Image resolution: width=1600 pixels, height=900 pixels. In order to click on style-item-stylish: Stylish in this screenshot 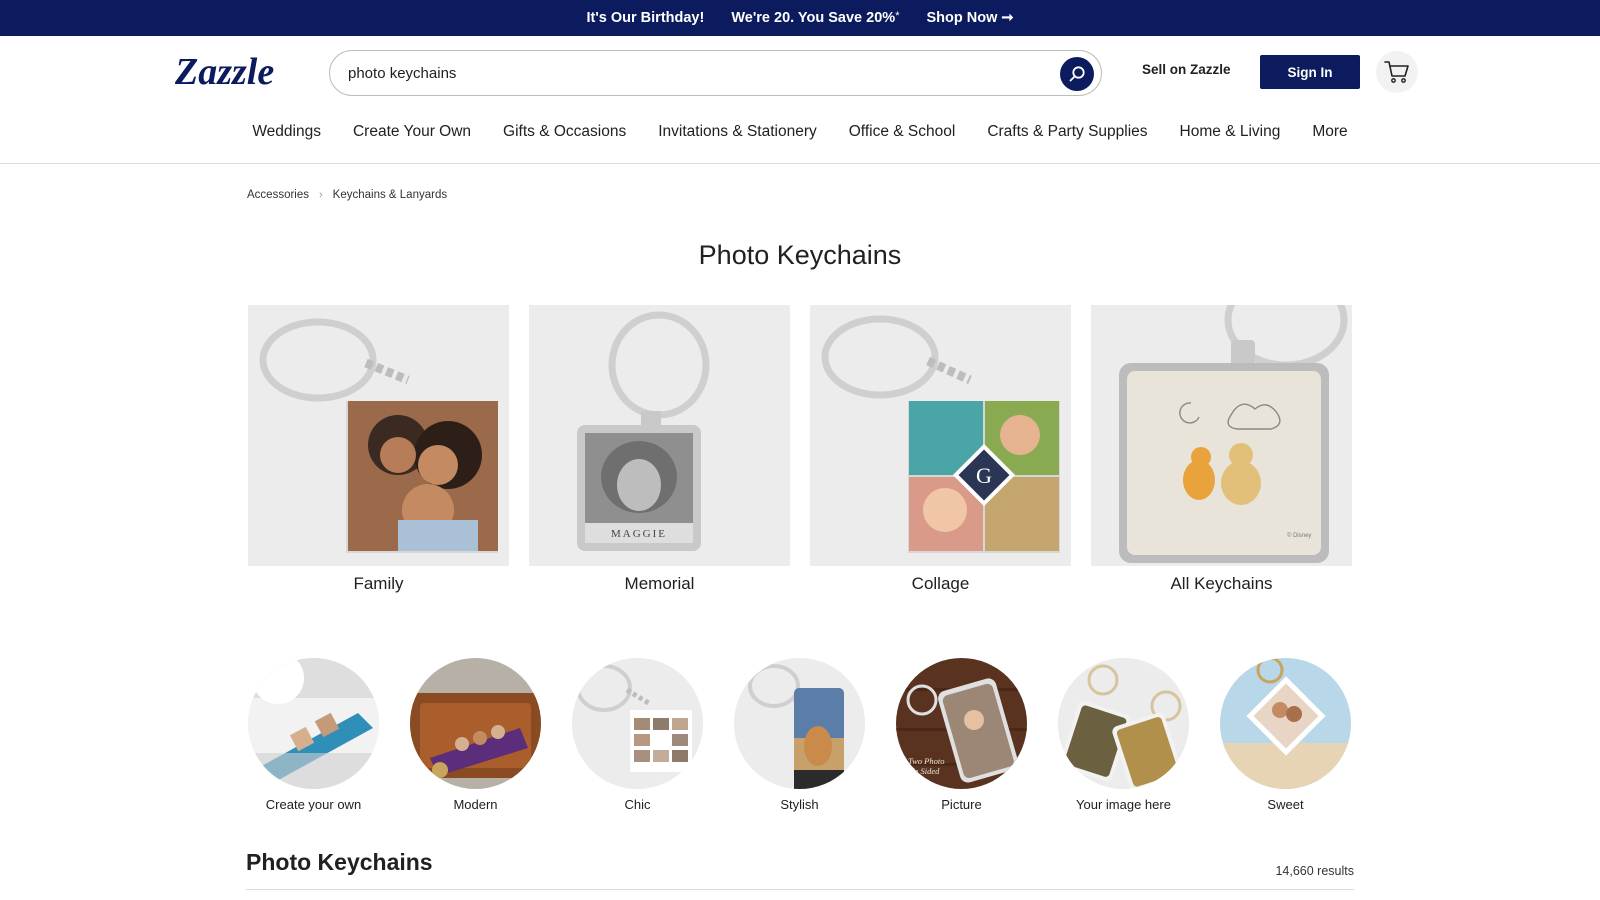, I will do `click(799, 735)`.